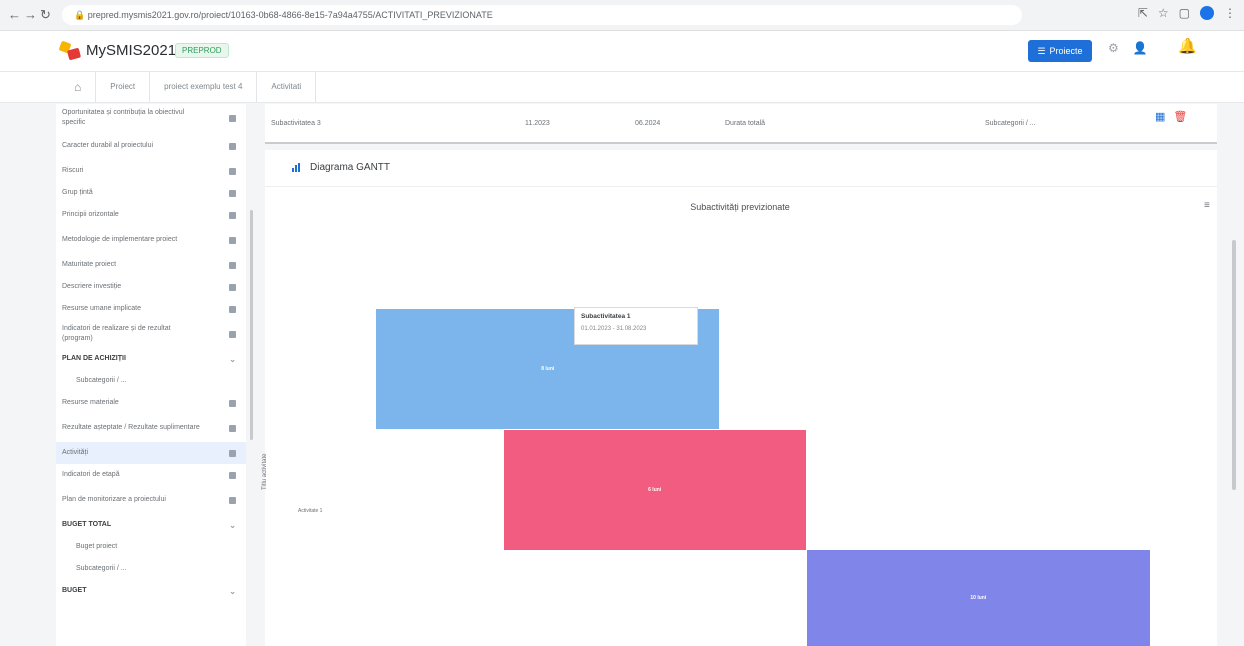  I want to click on sidebar-item: Resurse materiale, so click(151, 403).